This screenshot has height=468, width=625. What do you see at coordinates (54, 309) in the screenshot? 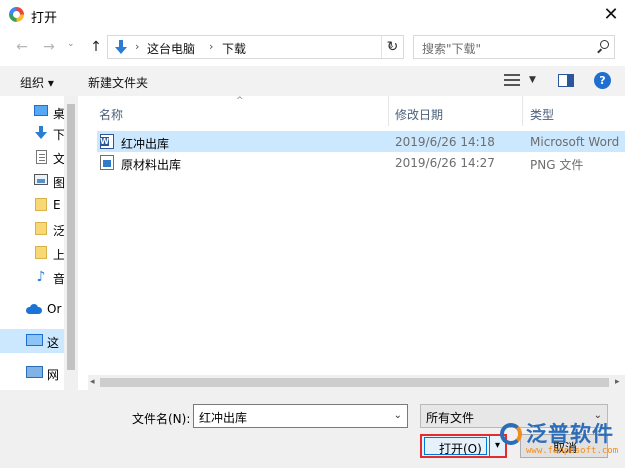
I see `sidebar-item-label: Or` at bounding box center [54, 309].